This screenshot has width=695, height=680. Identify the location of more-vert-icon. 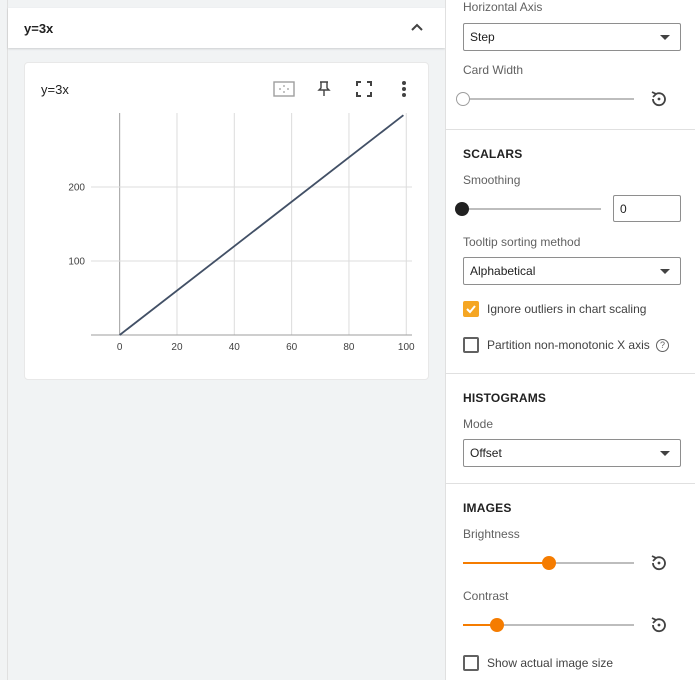
(404, 89).